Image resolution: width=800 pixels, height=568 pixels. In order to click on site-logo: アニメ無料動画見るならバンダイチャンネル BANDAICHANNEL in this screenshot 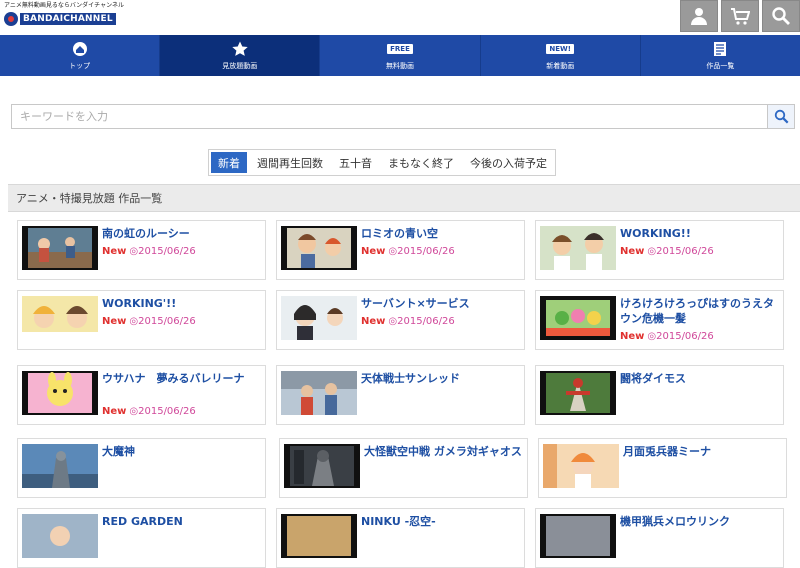, I will do `click(69, 17)`.